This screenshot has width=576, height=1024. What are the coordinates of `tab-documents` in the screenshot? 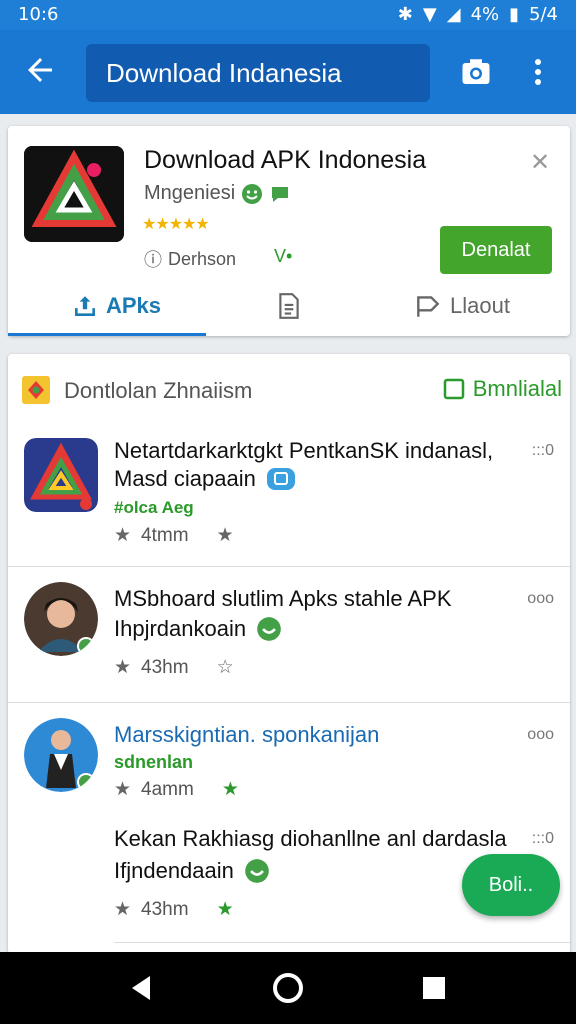 It's located at (289, 306).